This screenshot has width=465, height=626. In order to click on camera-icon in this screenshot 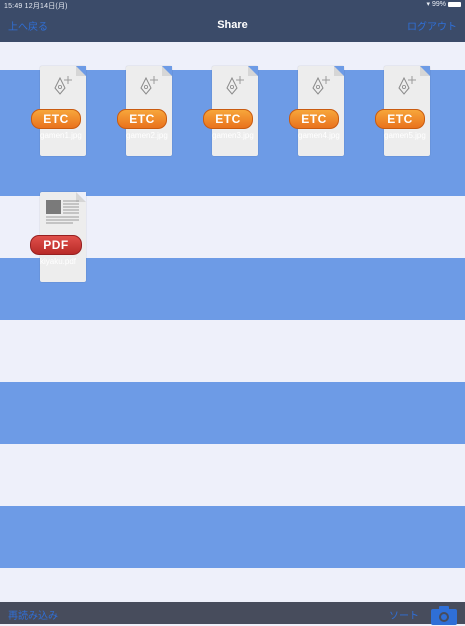, I will do `click(444, 615)`.